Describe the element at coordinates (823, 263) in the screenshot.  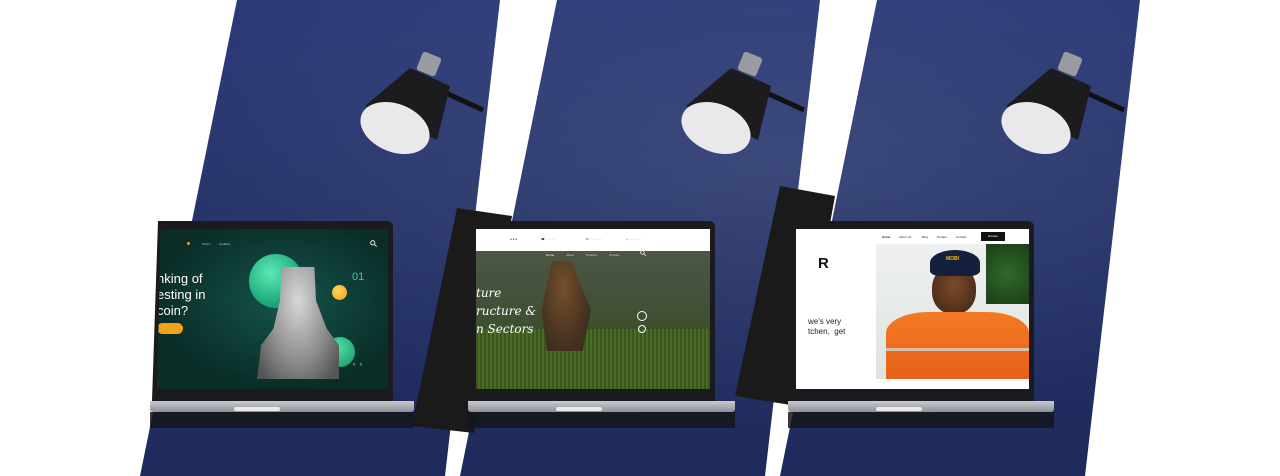
I see `hero-letter: R` at that location.